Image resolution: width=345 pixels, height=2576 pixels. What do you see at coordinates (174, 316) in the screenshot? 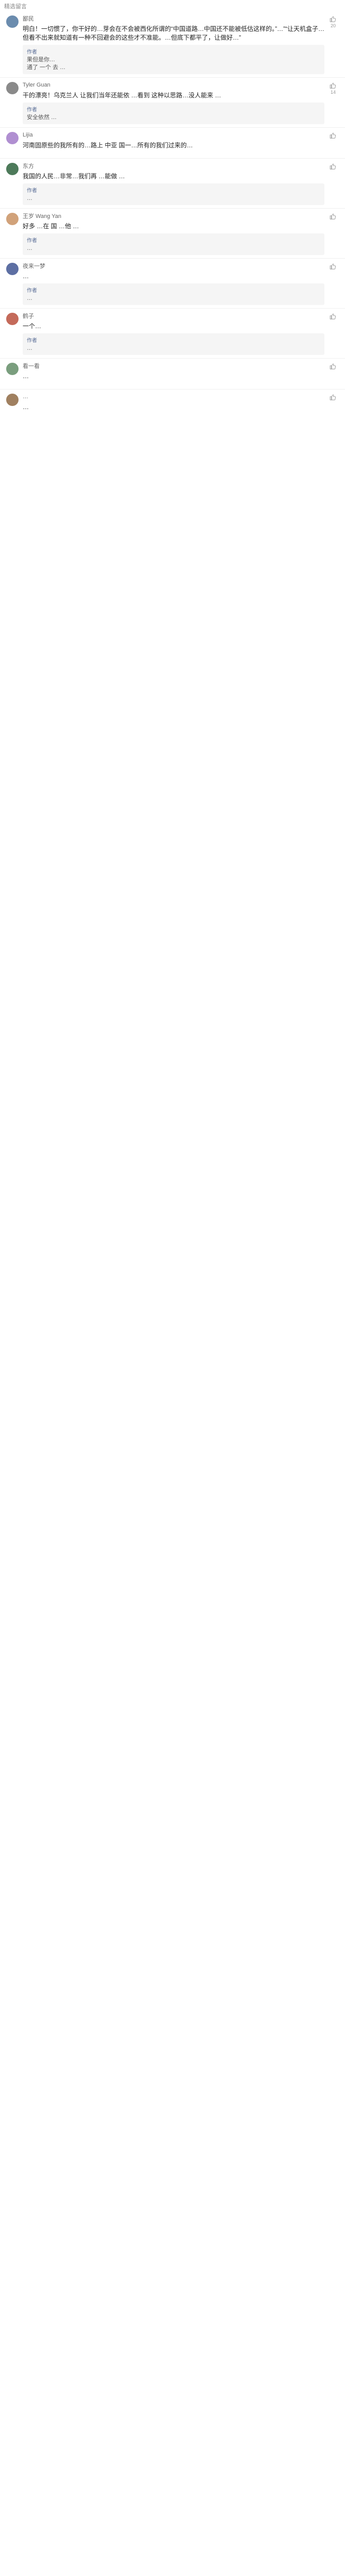
I see `comment-header: 鹤子` at bounding box center [174, 316].